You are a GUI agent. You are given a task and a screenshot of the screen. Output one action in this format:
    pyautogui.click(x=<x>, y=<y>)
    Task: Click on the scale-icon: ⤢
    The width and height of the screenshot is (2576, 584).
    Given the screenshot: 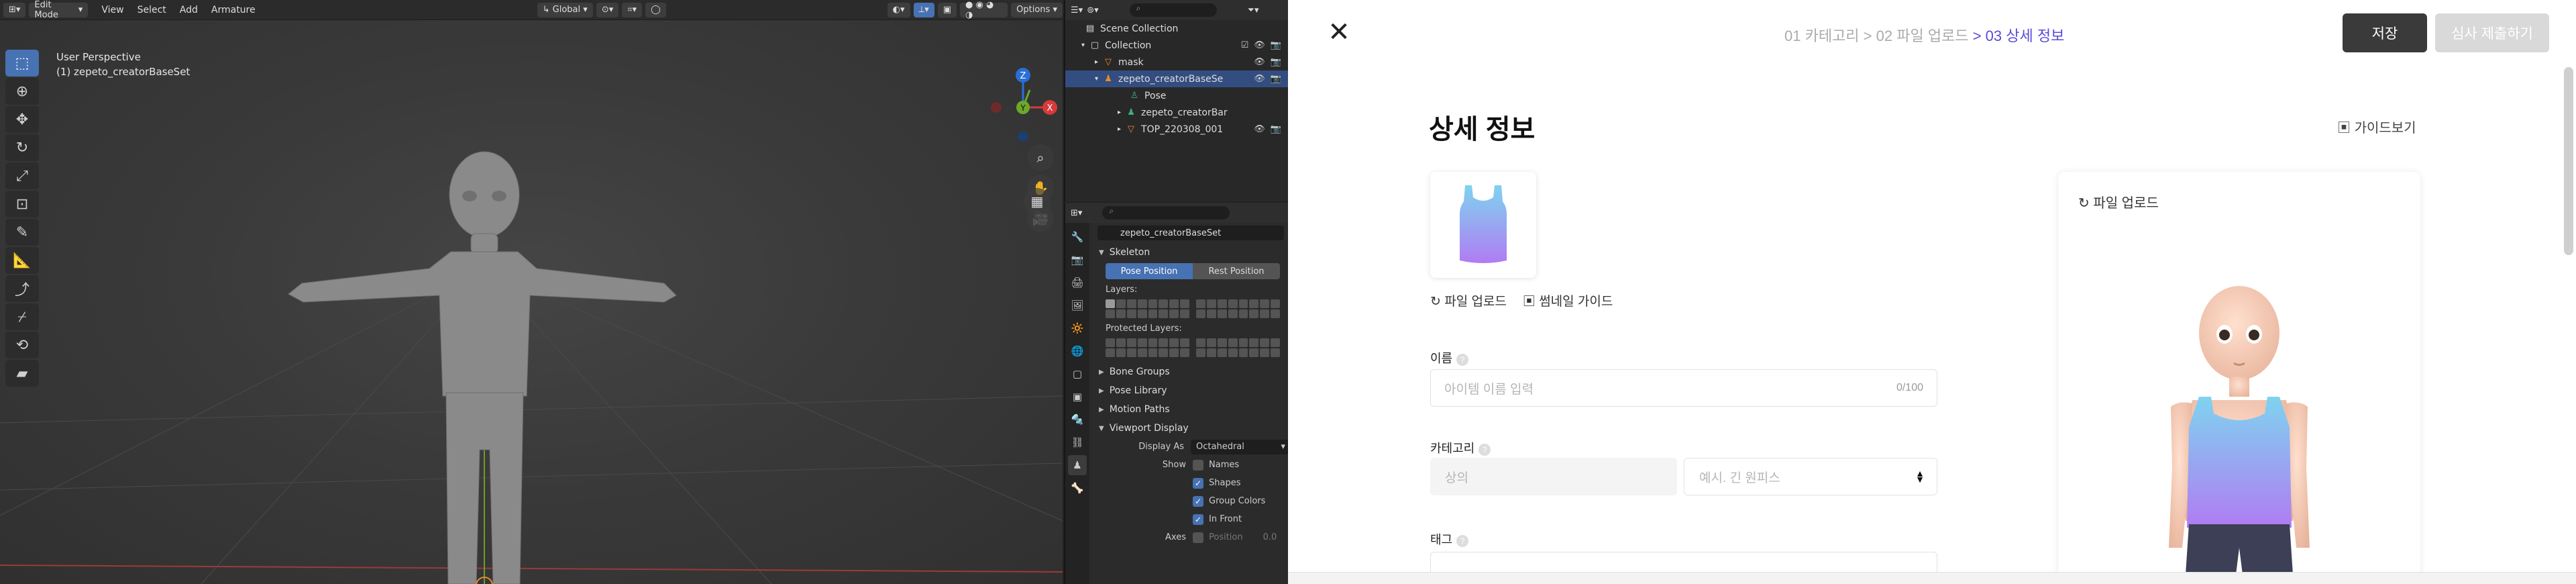 What is the action you would take?
    pyautogui.click(x=22, y=176)
    